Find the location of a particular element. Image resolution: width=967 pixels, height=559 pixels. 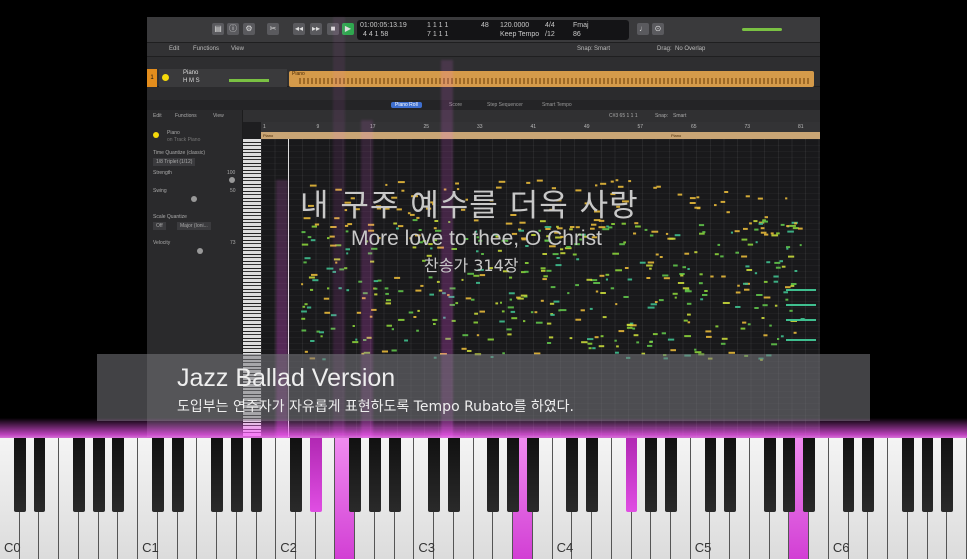

lcd-bars: 1 1 1 1 is located at coordinates (438, 25).